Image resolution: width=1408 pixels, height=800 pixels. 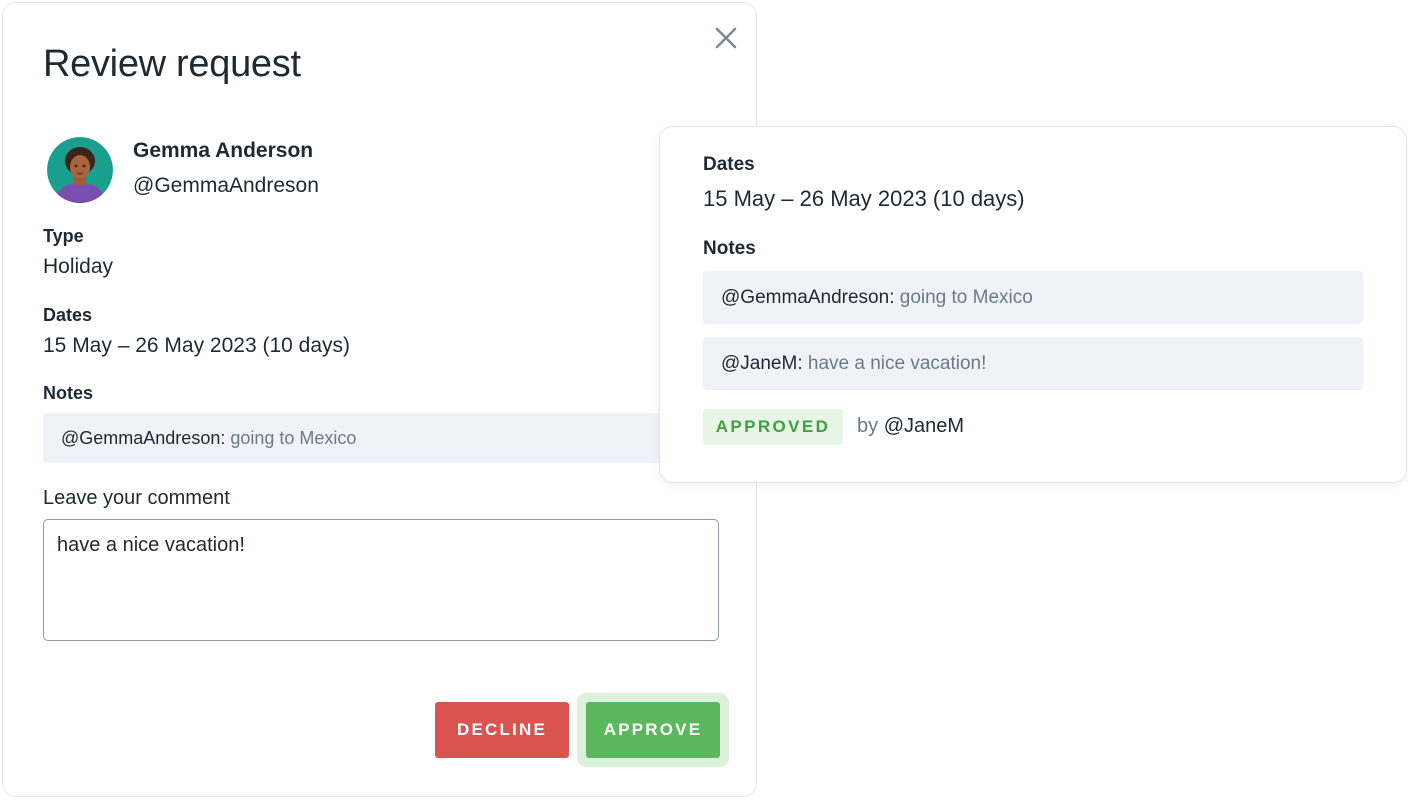 I want to click on approved-status-badge: APPROVED, so click(x=773, y=427).